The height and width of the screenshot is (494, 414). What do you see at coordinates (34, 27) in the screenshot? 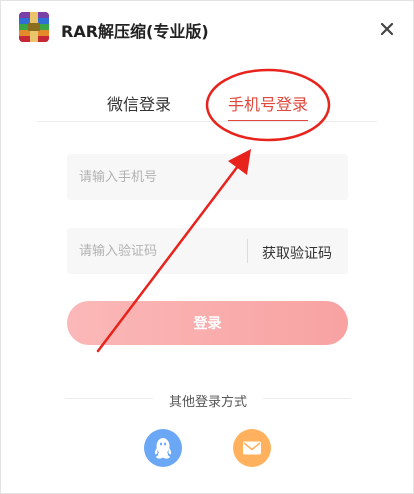
I see `winrar-books-icon` at bounding box center [34, 27].